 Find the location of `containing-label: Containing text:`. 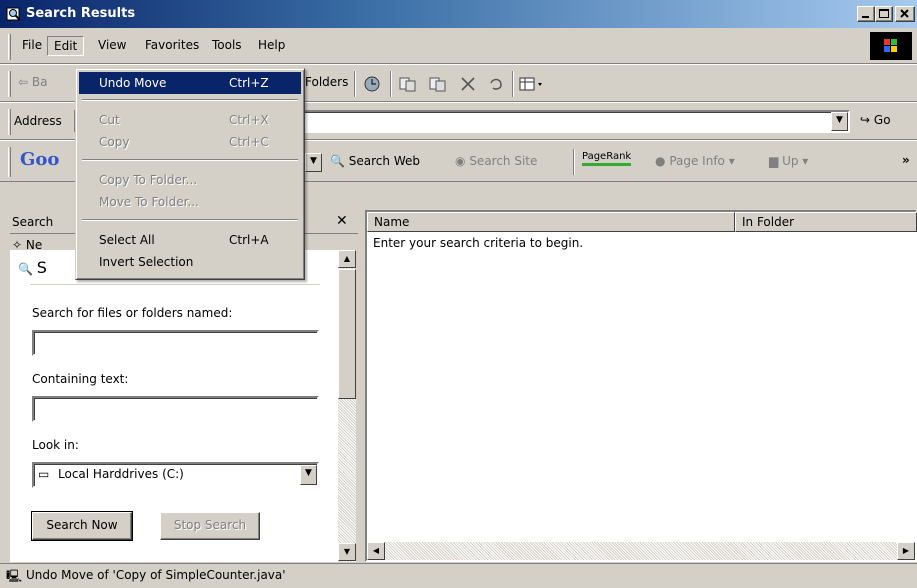

containing-label: Containing text: is located at coordinates (80, 379).